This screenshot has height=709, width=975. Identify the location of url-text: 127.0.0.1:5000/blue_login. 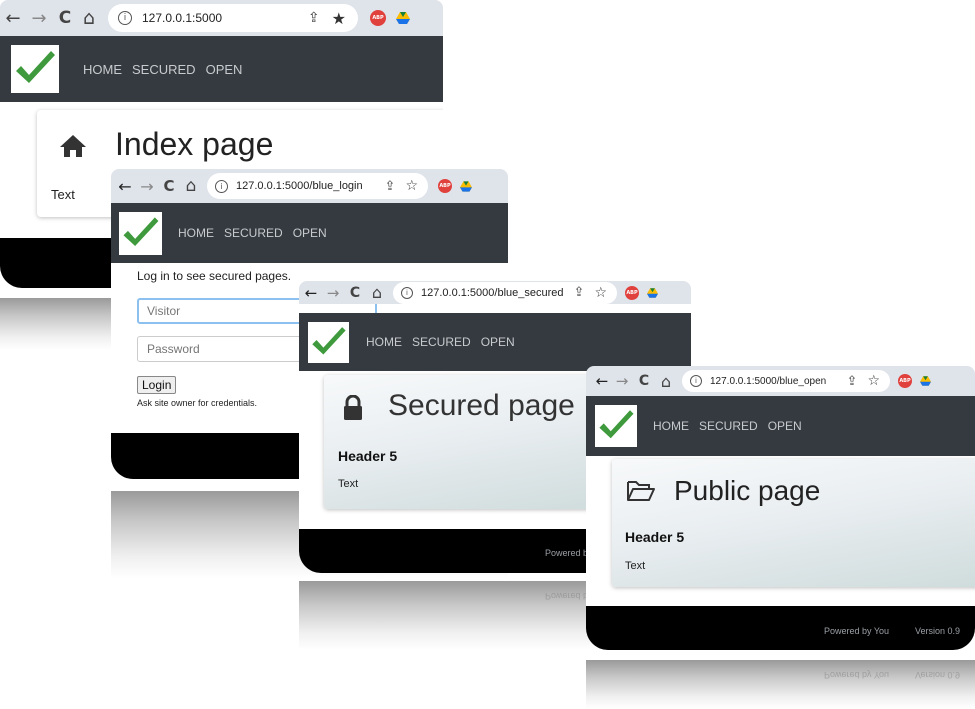
(299, 186).